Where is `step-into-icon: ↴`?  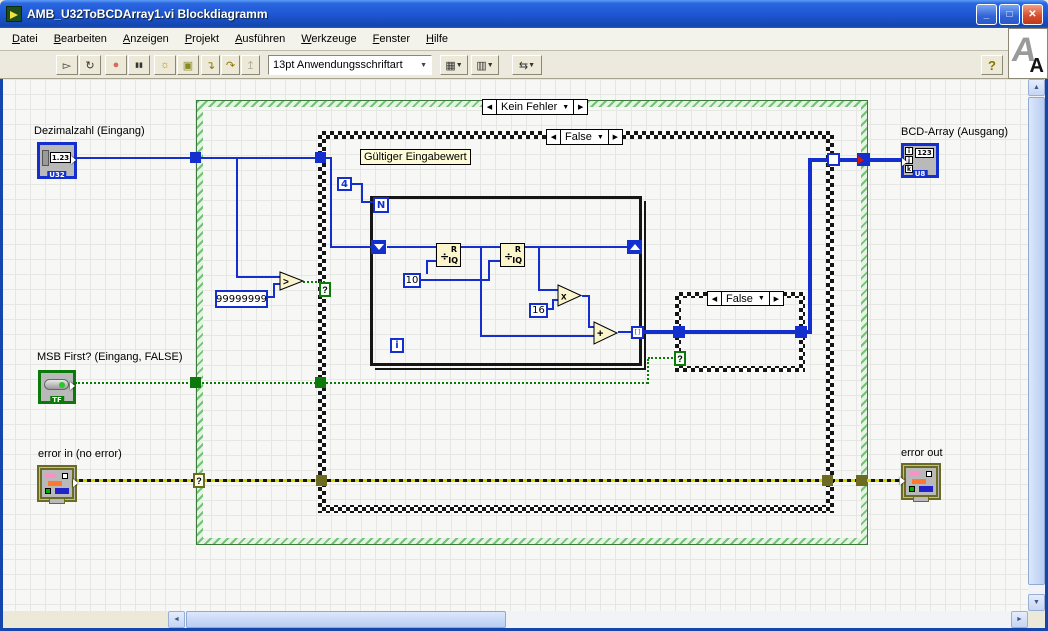 step-into-icon: ↴ is located at coordinates (210, 65).